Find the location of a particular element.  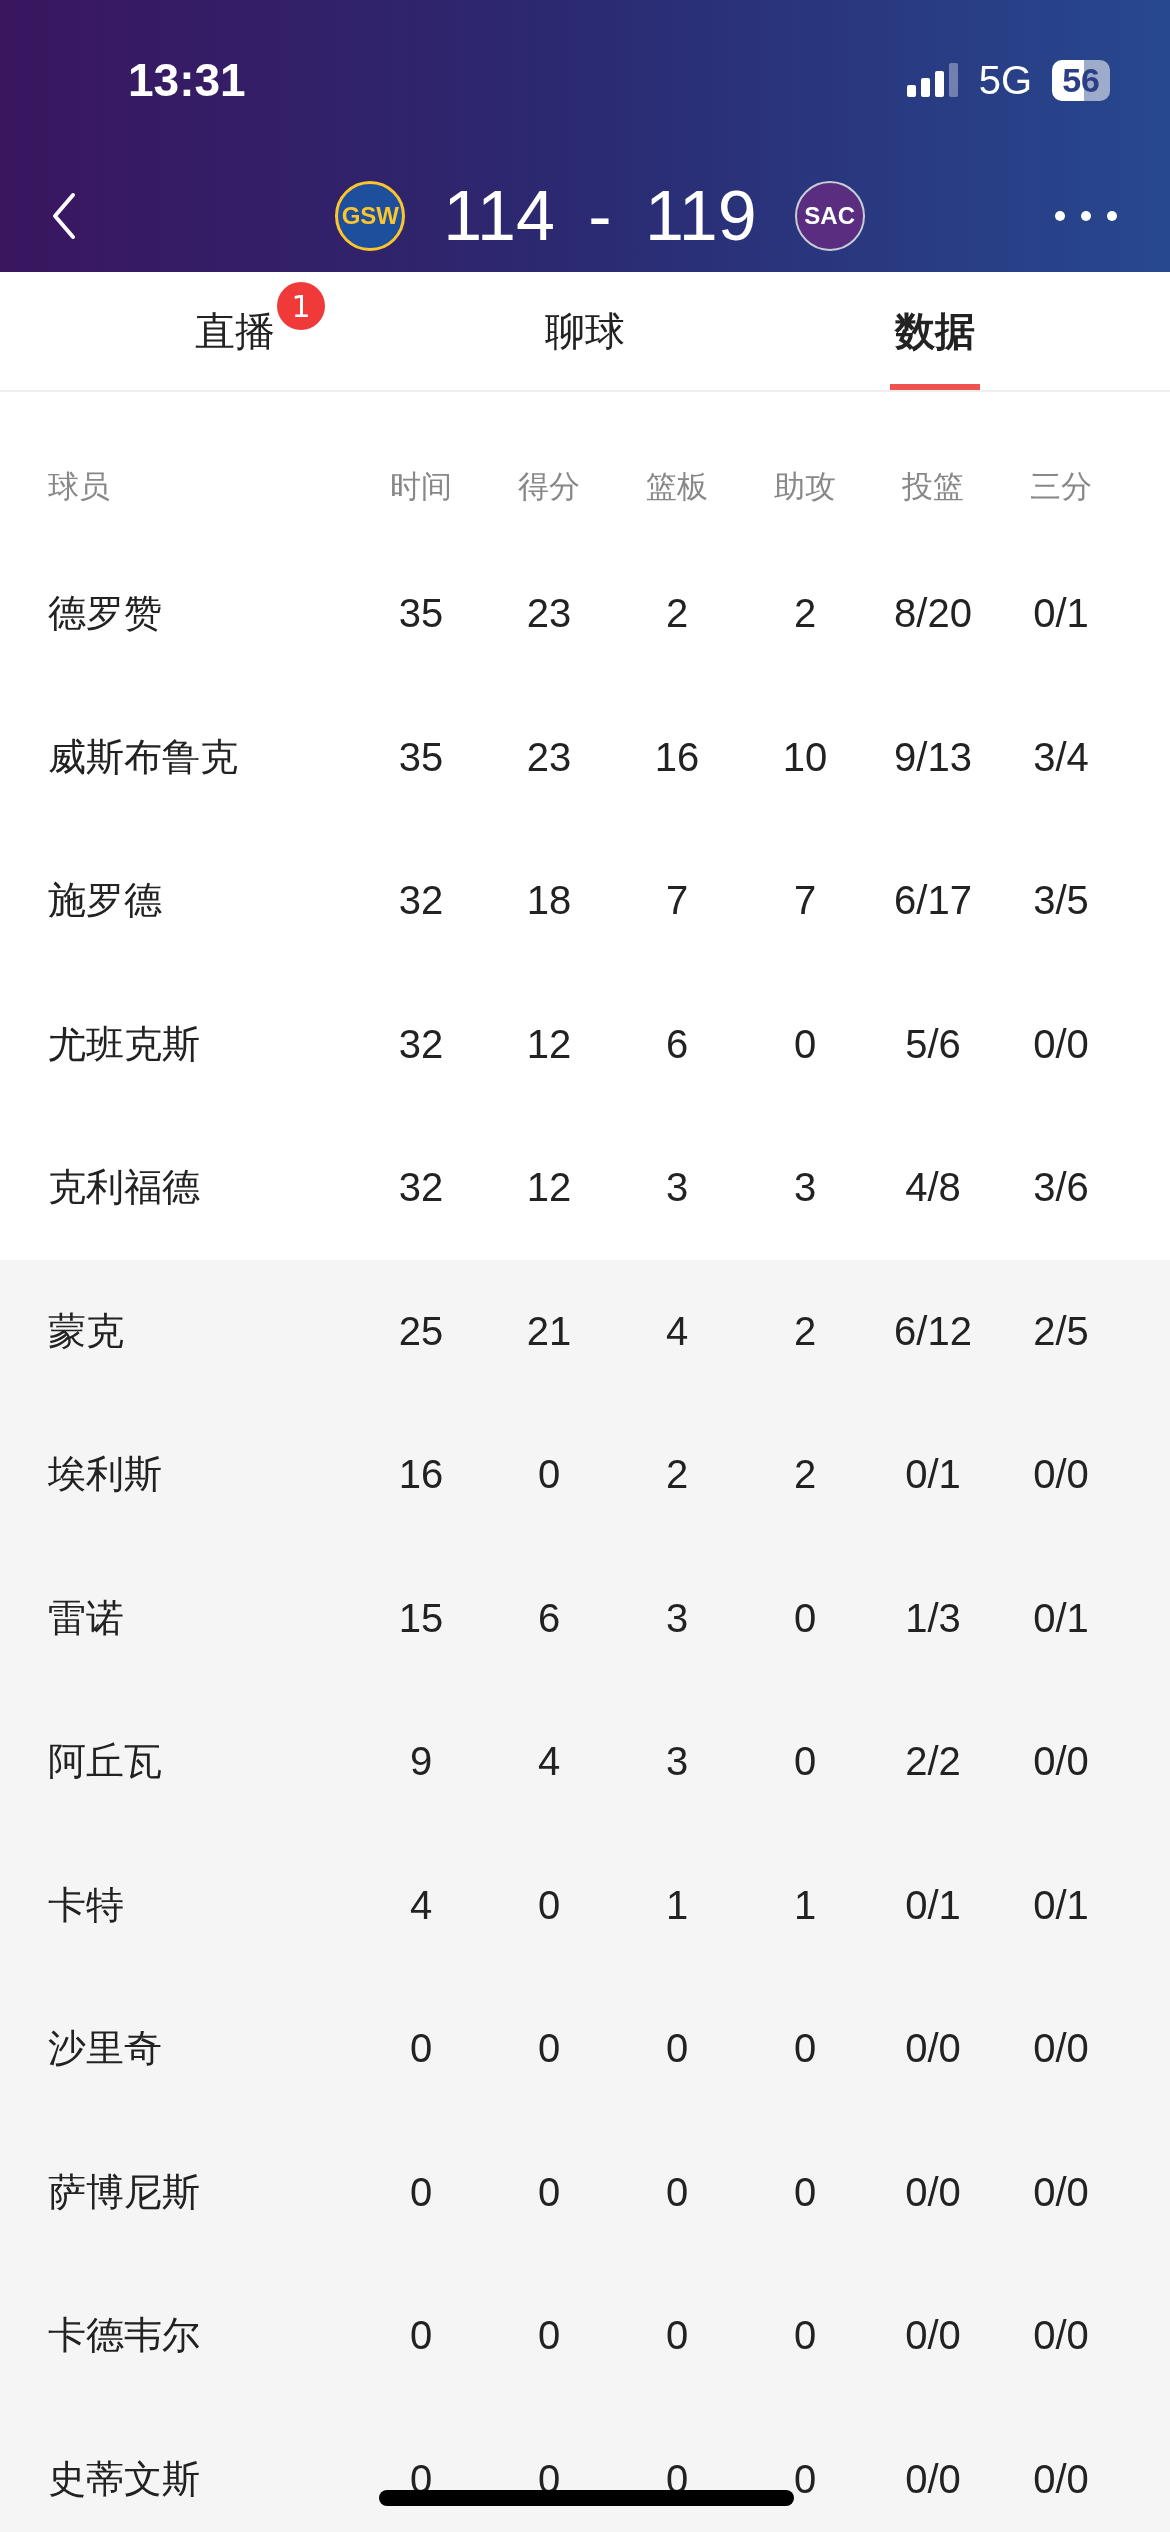

player-name: 沙里奇 is located at coordinates (105, 2049).